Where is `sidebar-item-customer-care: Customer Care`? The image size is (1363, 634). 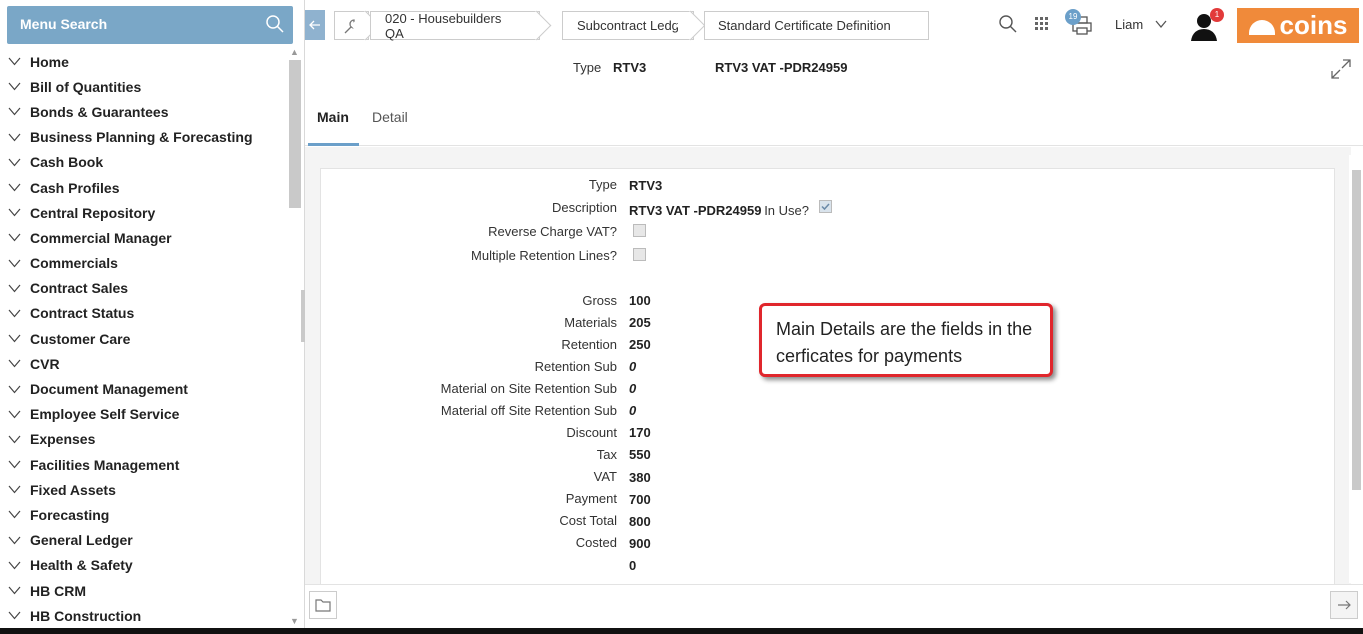 sidebar-item-customer-care: Customer Care is located at coordinates (144, 338).